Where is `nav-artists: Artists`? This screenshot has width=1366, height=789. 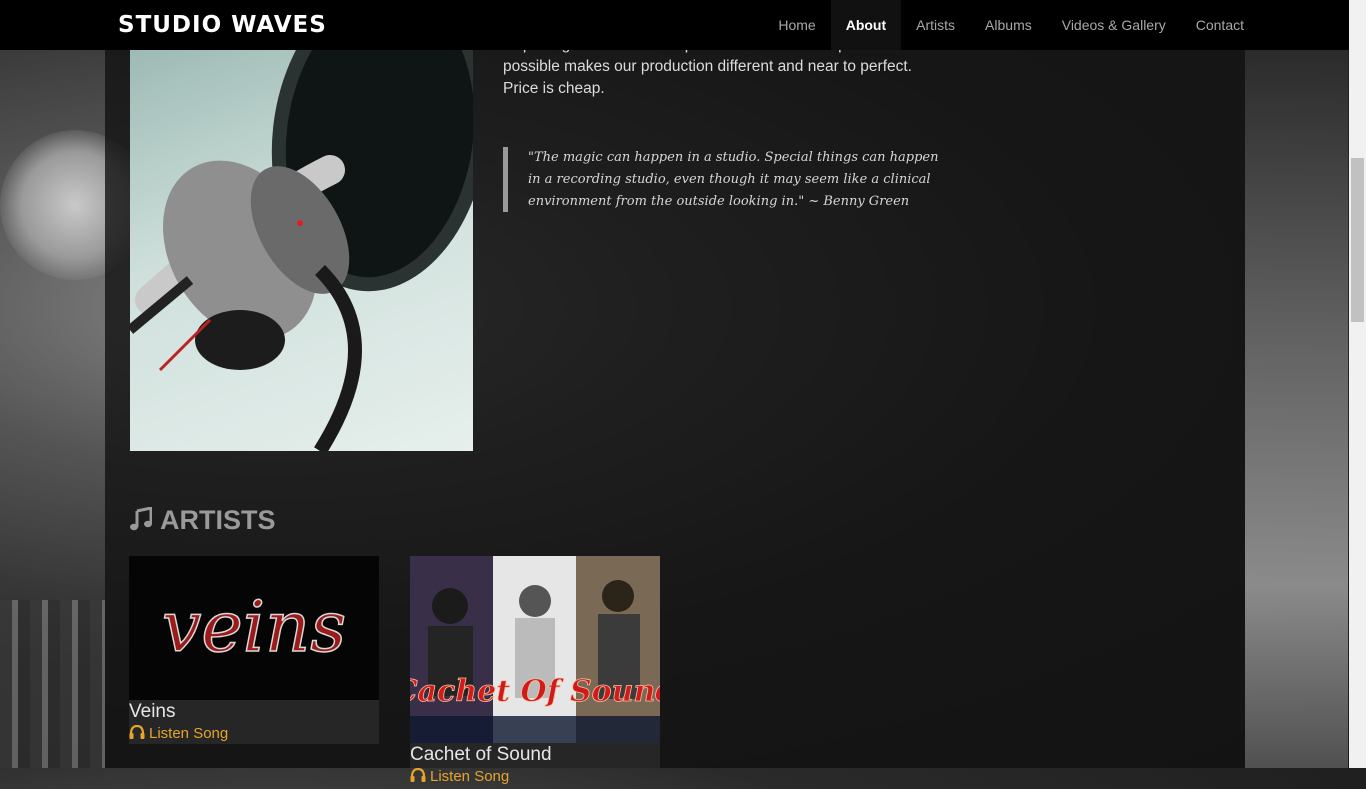 nav-artists: Artists is located at coordinates (935, 25).